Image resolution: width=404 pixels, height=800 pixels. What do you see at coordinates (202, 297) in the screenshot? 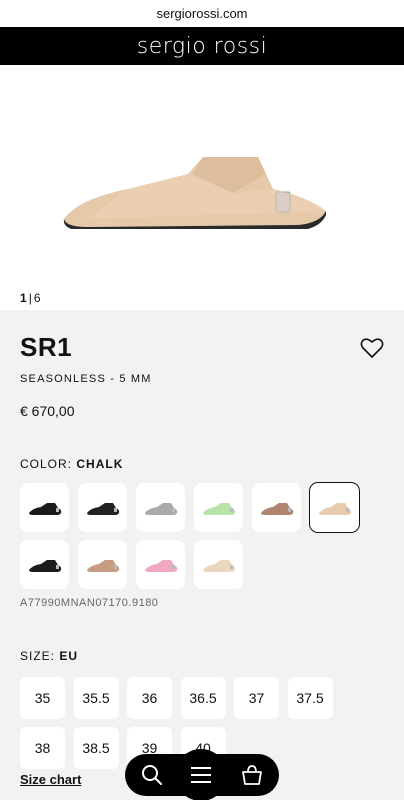
I see `gallery-pager: 1 | 6` at bounding box center [202, 297].